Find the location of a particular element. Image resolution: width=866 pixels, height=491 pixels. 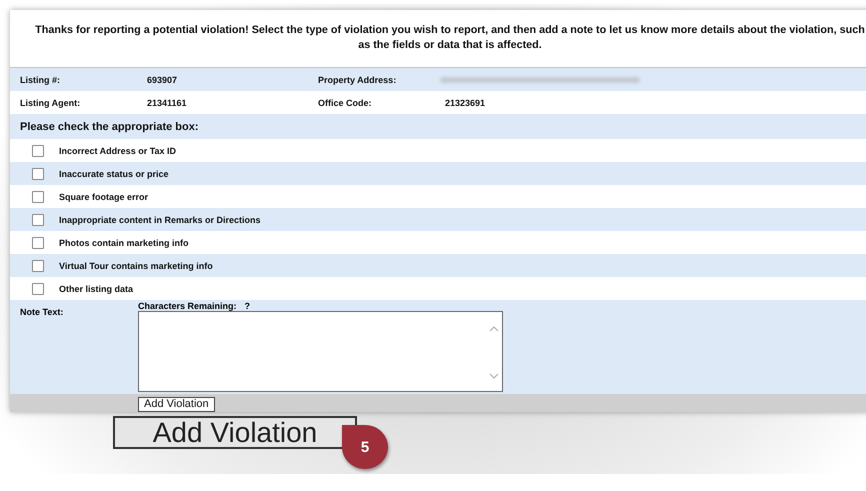

option-label: Square footage error is located at coordinates (103, 197).